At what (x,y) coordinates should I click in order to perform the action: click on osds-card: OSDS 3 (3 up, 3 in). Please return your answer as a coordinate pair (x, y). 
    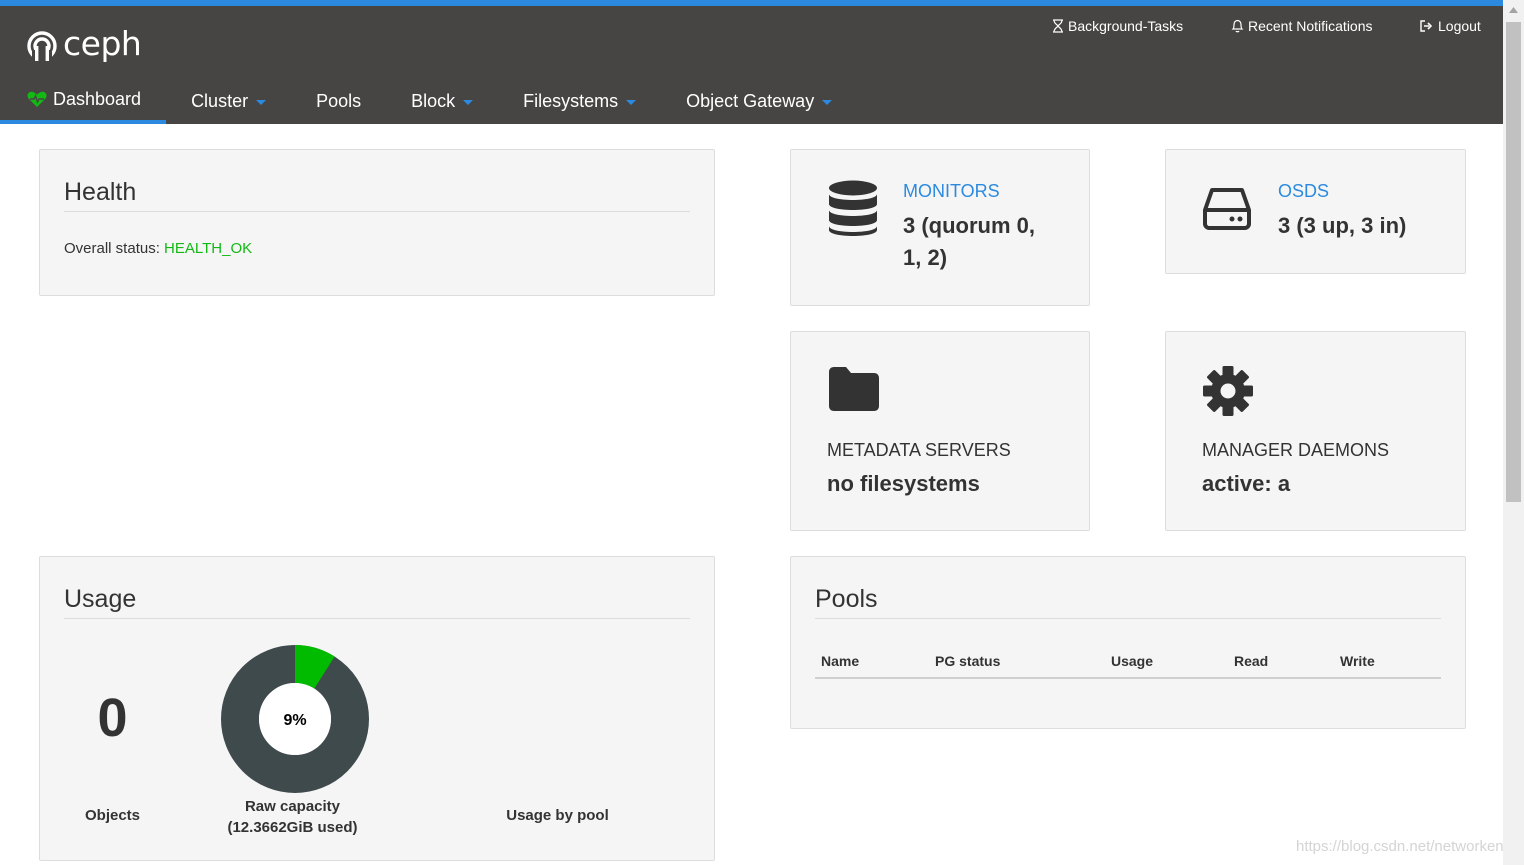
    Looking at the image, I should click on (1315, 211).